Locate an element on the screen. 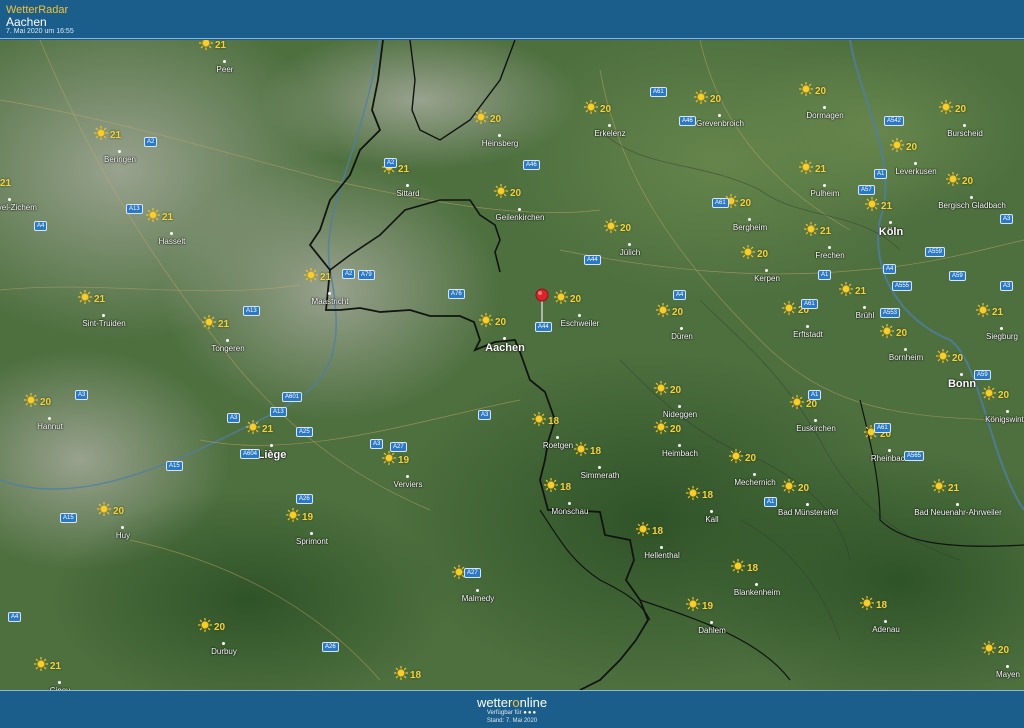 This screenshot has width=1024, height=728. road-shield: A542 is located at coordinates (894, 121).